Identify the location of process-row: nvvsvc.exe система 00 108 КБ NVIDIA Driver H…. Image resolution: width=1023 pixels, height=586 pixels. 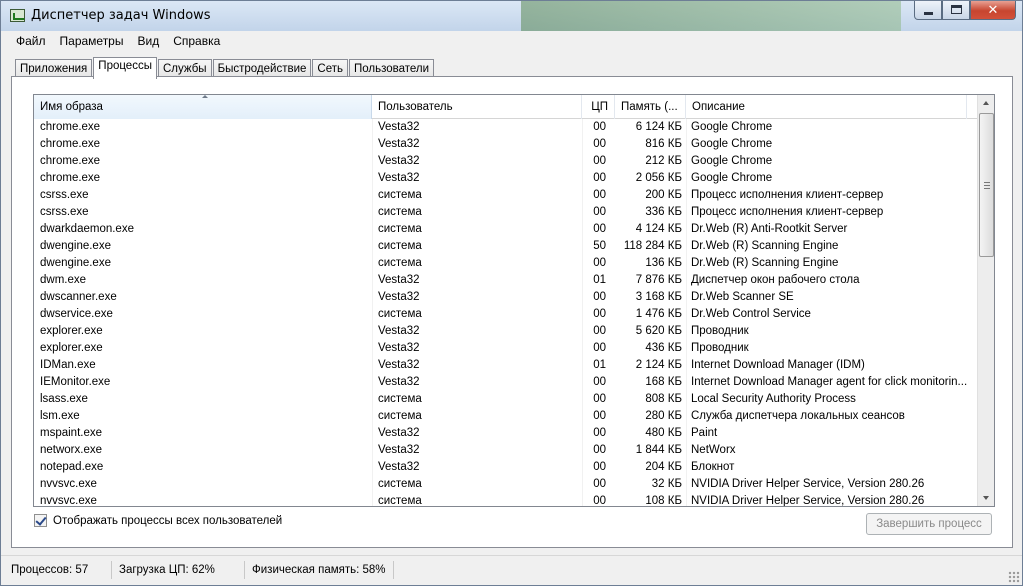
(506, 500).